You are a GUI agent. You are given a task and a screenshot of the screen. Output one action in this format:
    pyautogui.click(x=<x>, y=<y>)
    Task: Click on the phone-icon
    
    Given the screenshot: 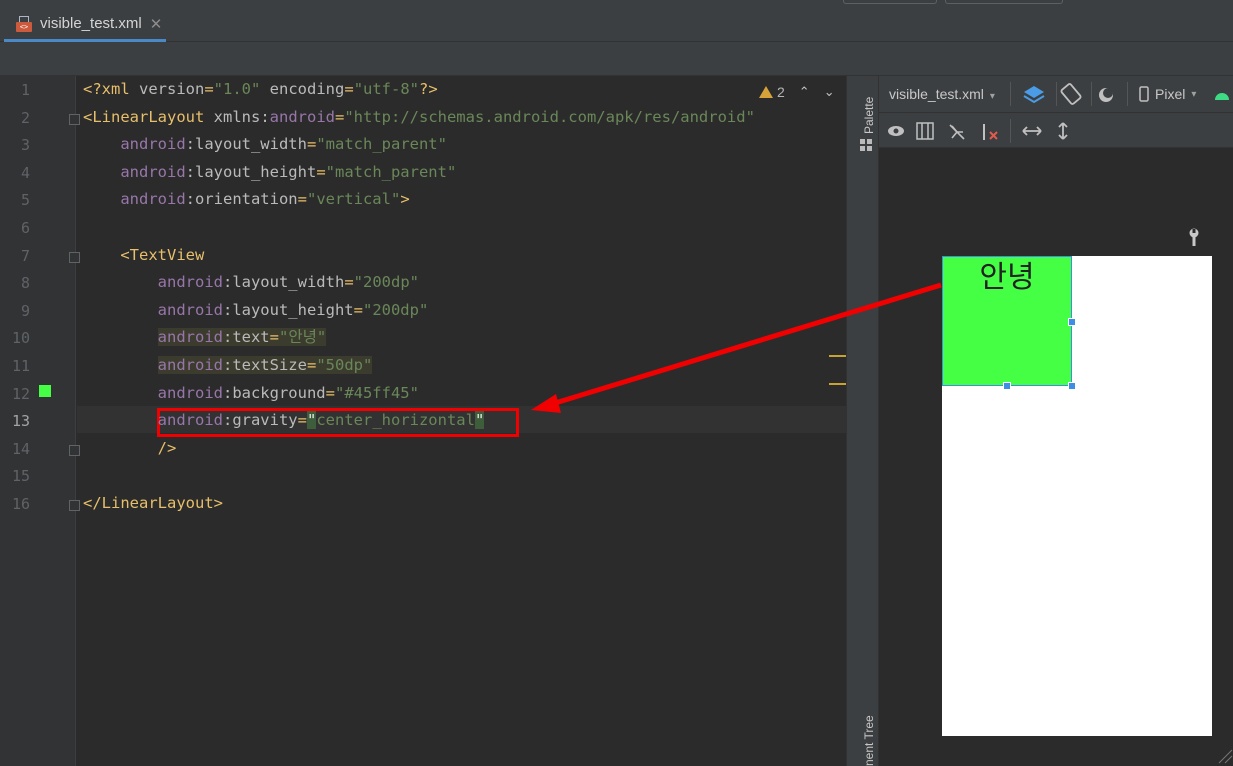 What is the action you would take?
    pyautogui.click(x=1144, y=94)
    